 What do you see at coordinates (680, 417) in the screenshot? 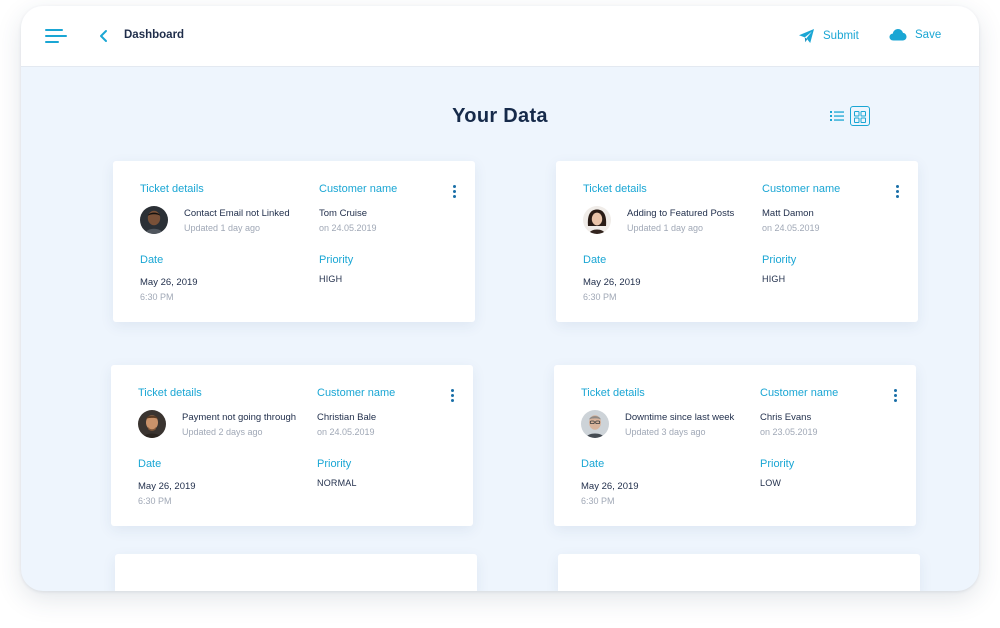
I see `ticket-subject: Downtime since last week` at bounding box center [680, 417].